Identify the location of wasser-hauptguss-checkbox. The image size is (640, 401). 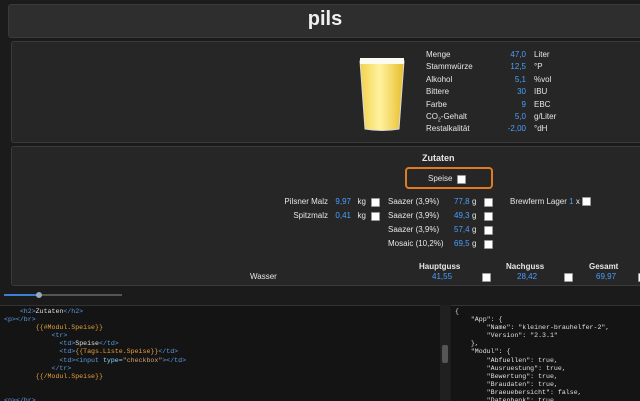
(486, 277).